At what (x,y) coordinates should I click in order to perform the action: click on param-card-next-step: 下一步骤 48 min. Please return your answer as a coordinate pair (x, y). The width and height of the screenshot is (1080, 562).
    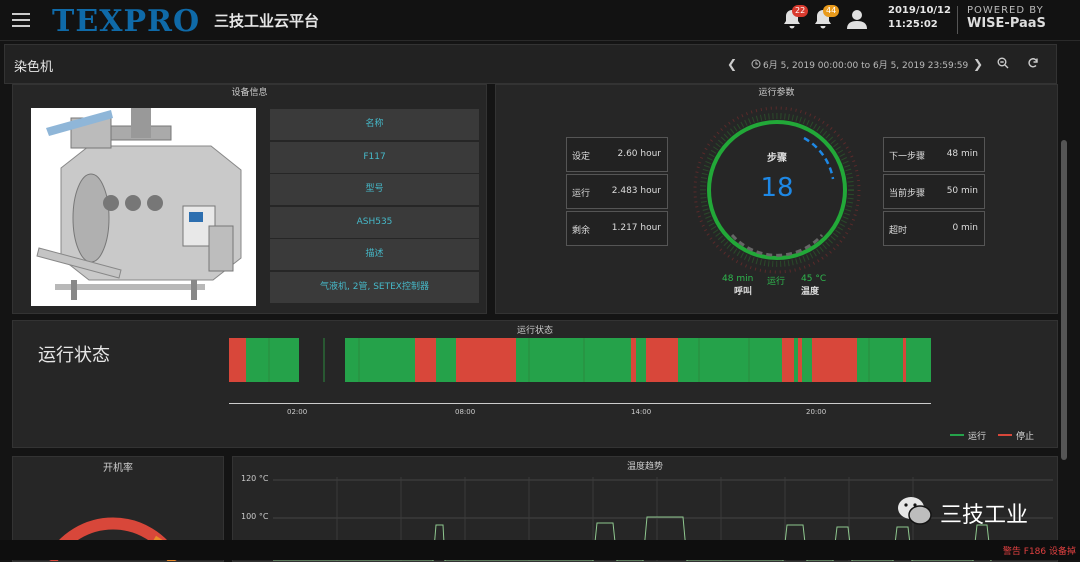
    Looking at the image, I should click on (934, 154).